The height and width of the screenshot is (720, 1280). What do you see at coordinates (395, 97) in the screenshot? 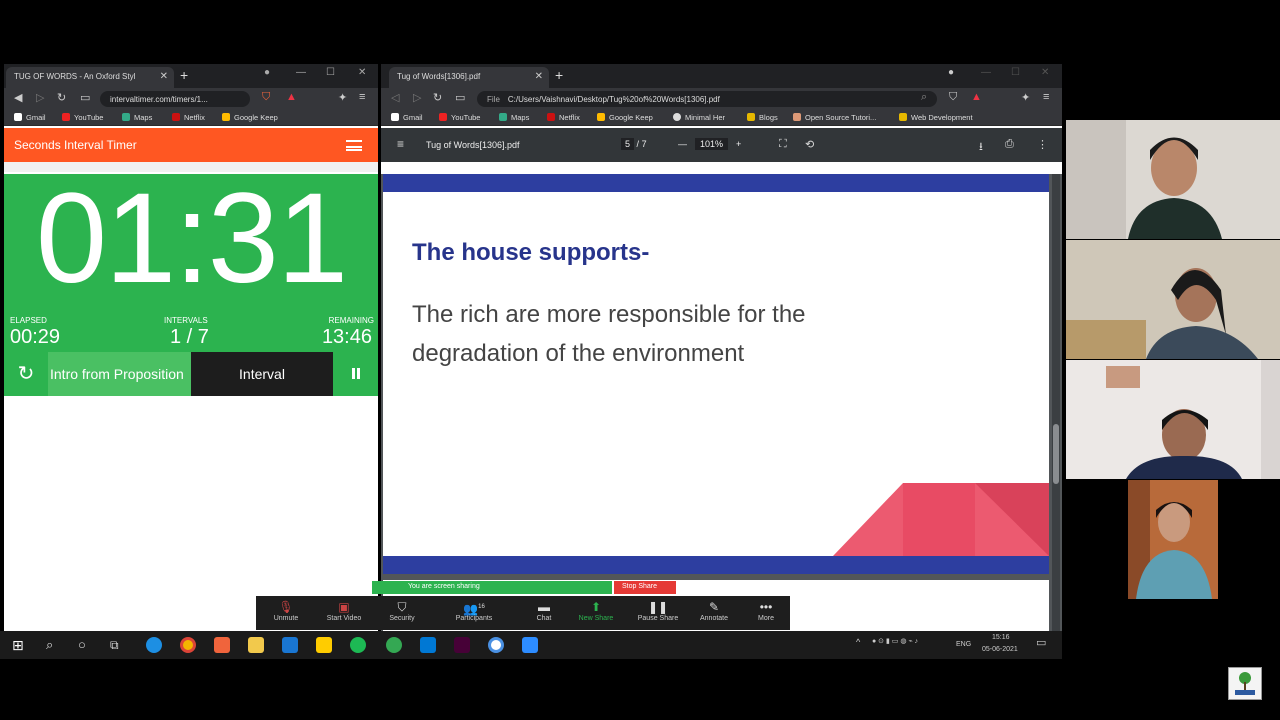
I see `back-icon: ◁` at bounding box center [395, 97].